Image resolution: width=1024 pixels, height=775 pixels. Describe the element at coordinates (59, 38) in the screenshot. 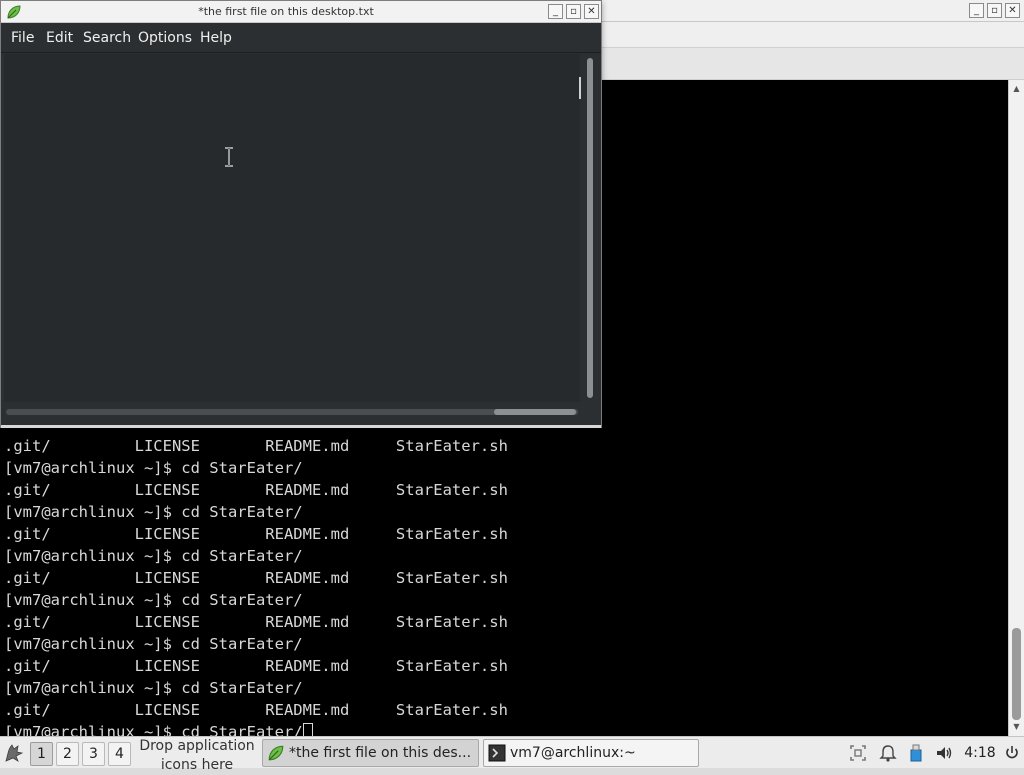

I see `menu-edit: Edit` at that location.